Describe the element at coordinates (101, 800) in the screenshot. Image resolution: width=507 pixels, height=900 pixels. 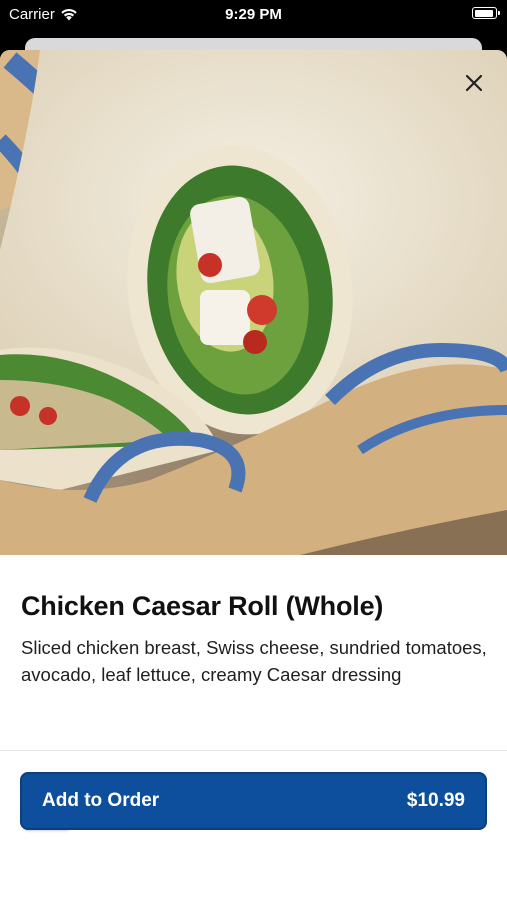
I see `add-to-order-label: Add to Order` at that location.